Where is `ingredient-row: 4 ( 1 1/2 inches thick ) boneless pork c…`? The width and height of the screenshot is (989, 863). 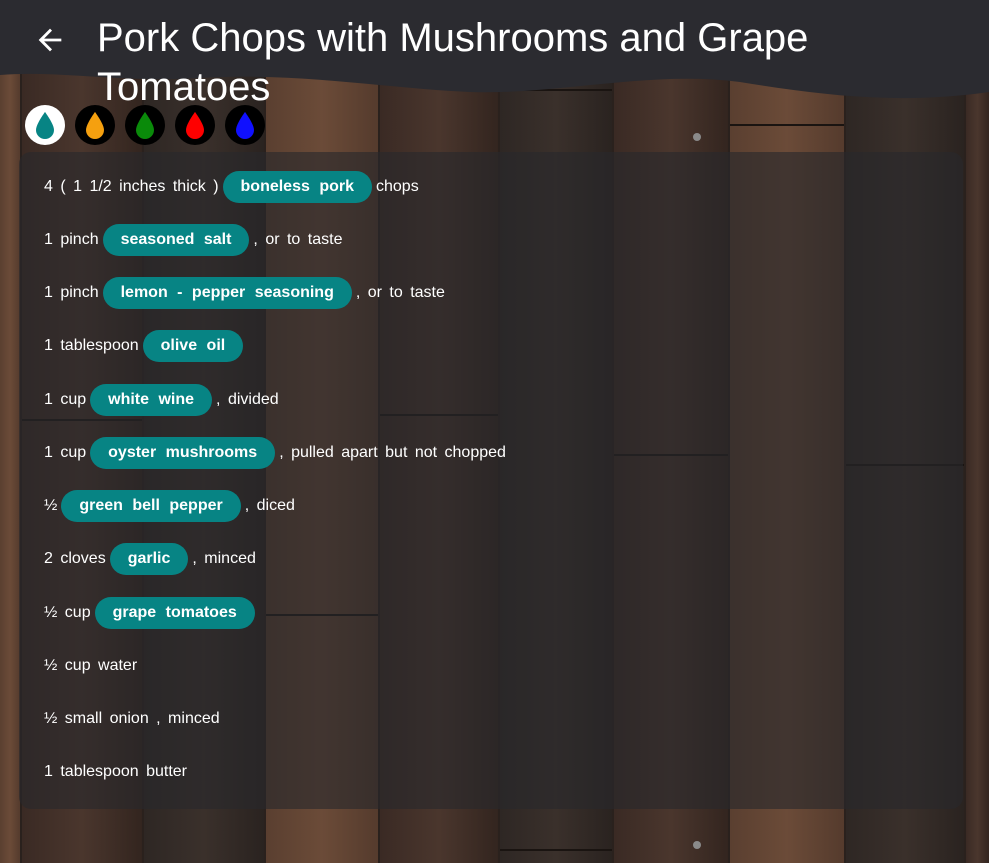
ingredient-row: 4 ( 1 1/2 inches thick ) boneless pork c… is located at coordinates (231, 187).